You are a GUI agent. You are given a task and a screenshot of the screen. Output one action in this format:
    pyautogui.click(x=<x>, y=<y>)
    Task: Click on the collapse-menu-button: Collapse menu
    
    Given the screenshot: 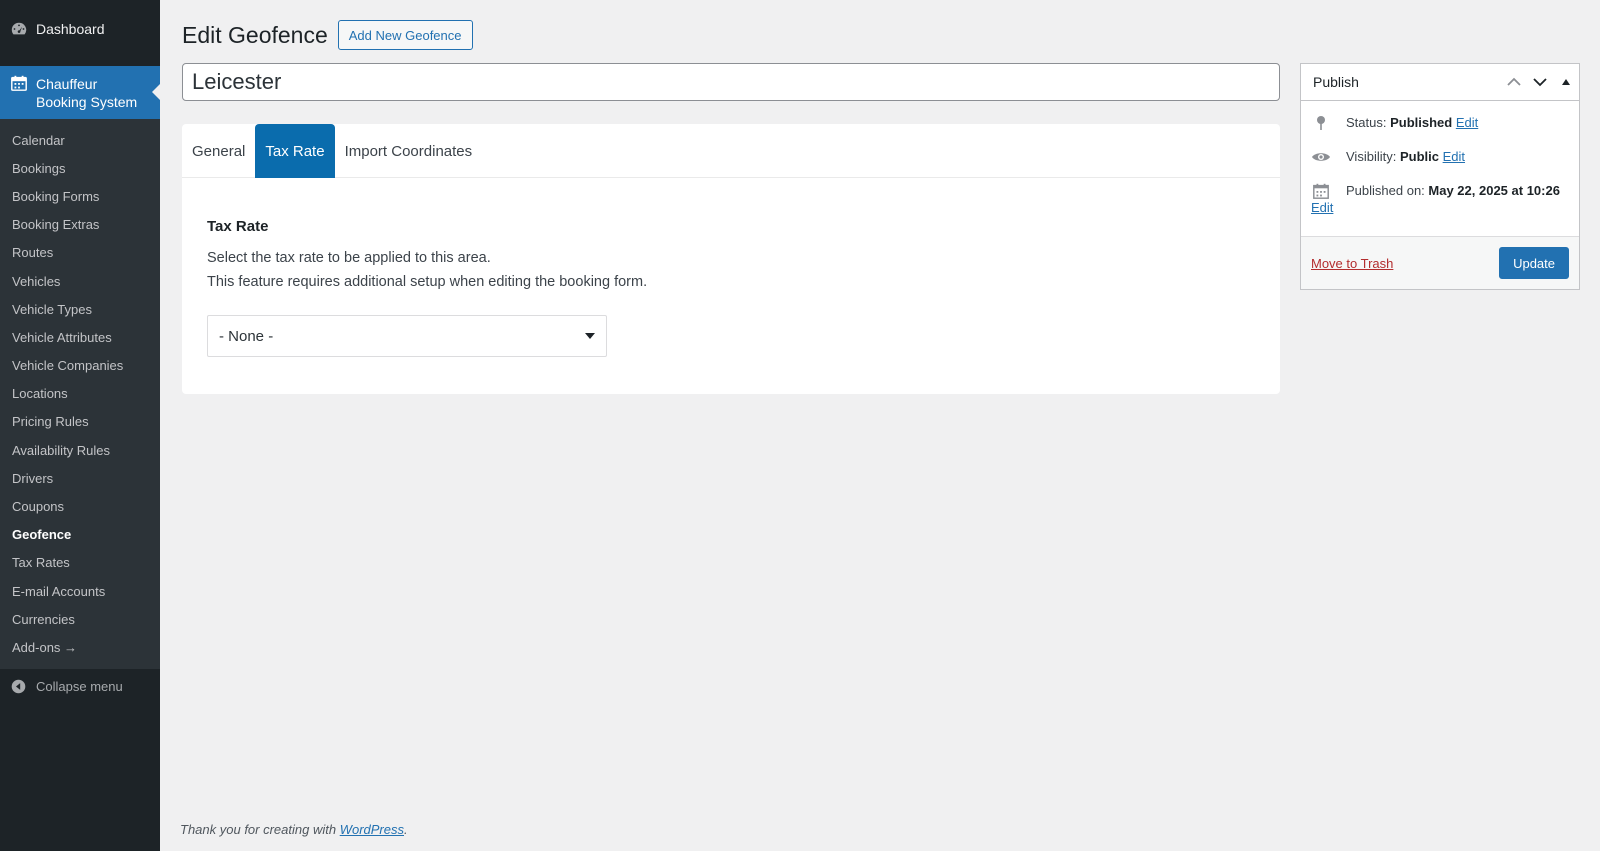 What is the action you would take?
    pyautogui.click(x=80, y=686)
    